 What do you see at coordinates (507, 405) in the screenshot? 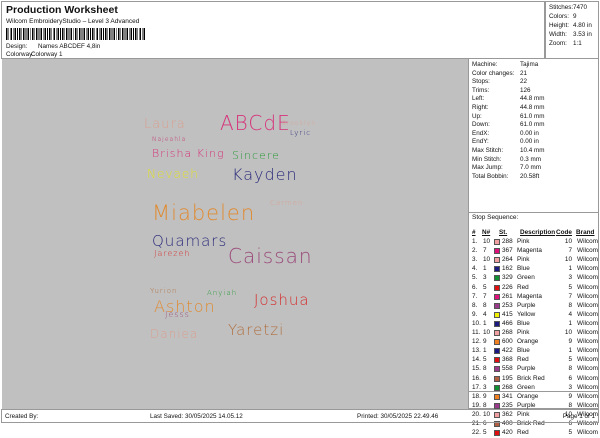
I see `stitch-count: 235` at bounding box center [507, 405].